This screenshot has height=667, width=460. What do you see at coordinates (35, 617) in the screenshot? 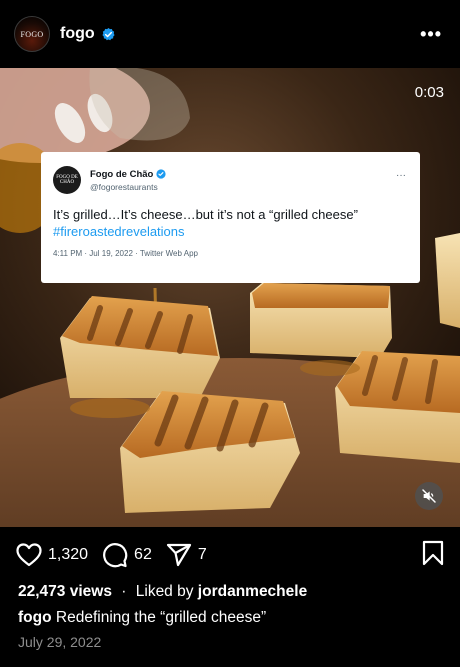
I see `caption-username: fogo` at bounding box center [35, 617].